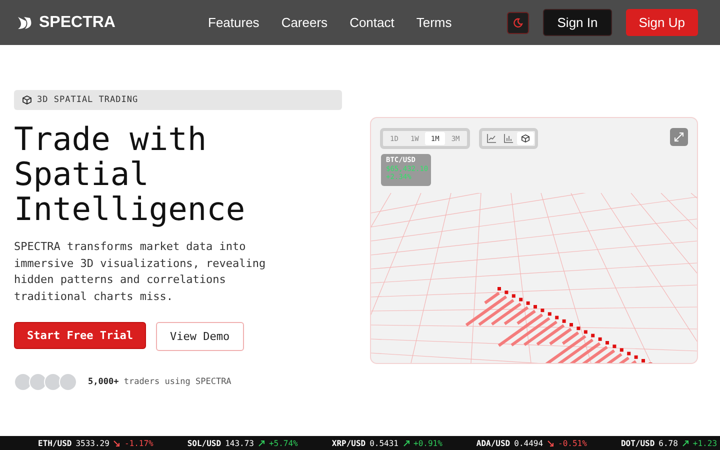  Describe the element at coordinates (93, 443) in the screenshot. I see `ticker-price: 3533.29` at that location.